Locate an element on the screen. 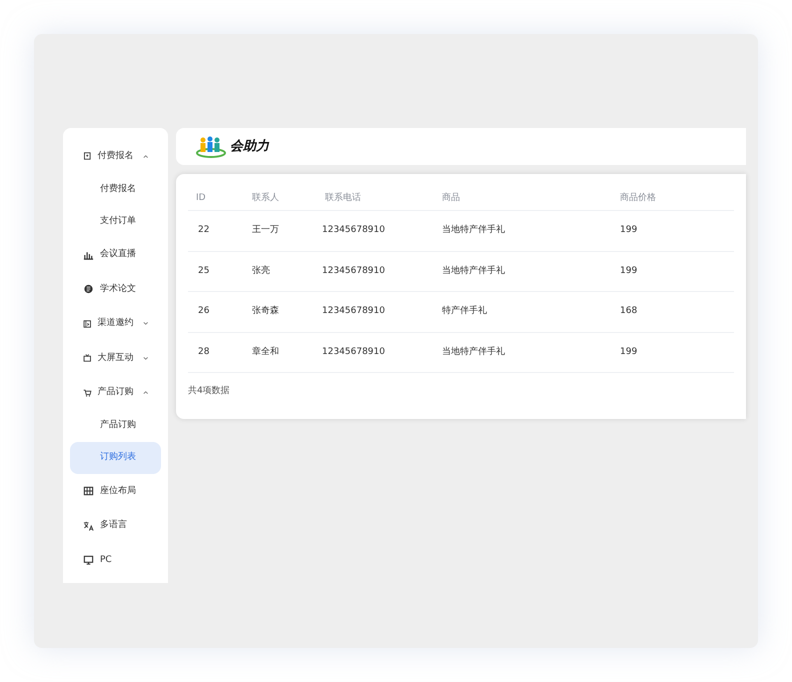 The image size is (792, 682). tv-icon is located at coordinates (87, 358).